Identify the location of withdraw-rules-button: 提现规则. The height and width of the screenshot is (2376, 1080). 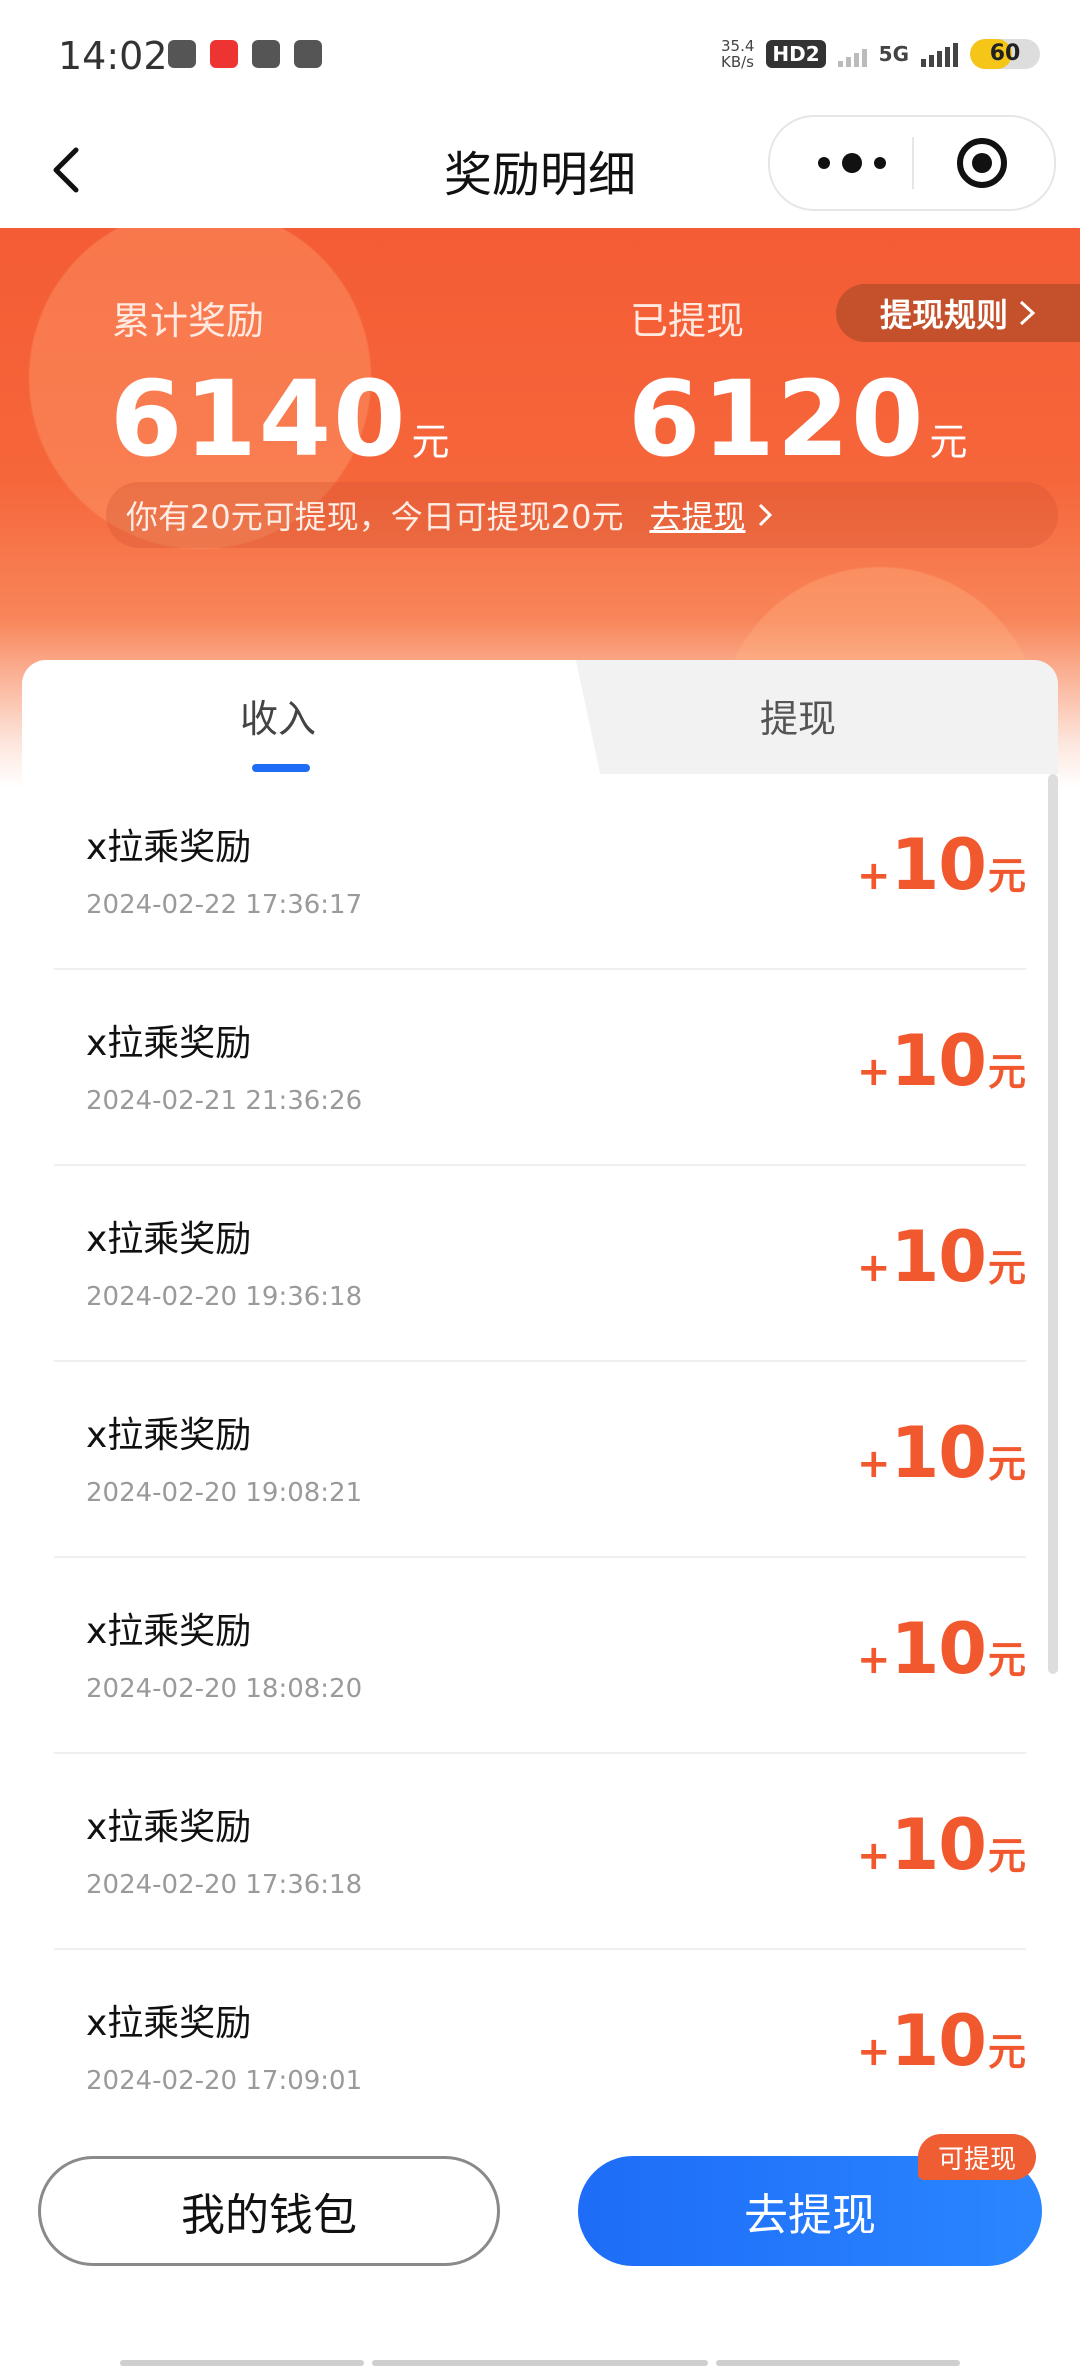
(958, 313).